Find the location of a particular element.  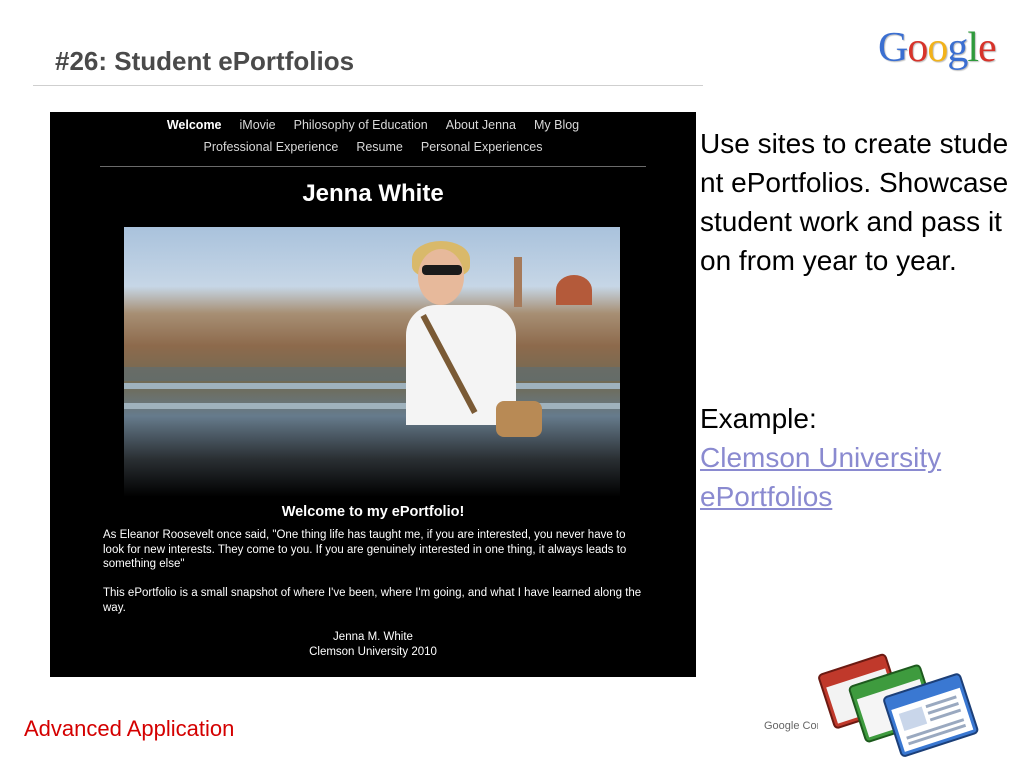

clemson-eportfolios-link: Clemson University ePortfolios is located at coordinates (860, 477).